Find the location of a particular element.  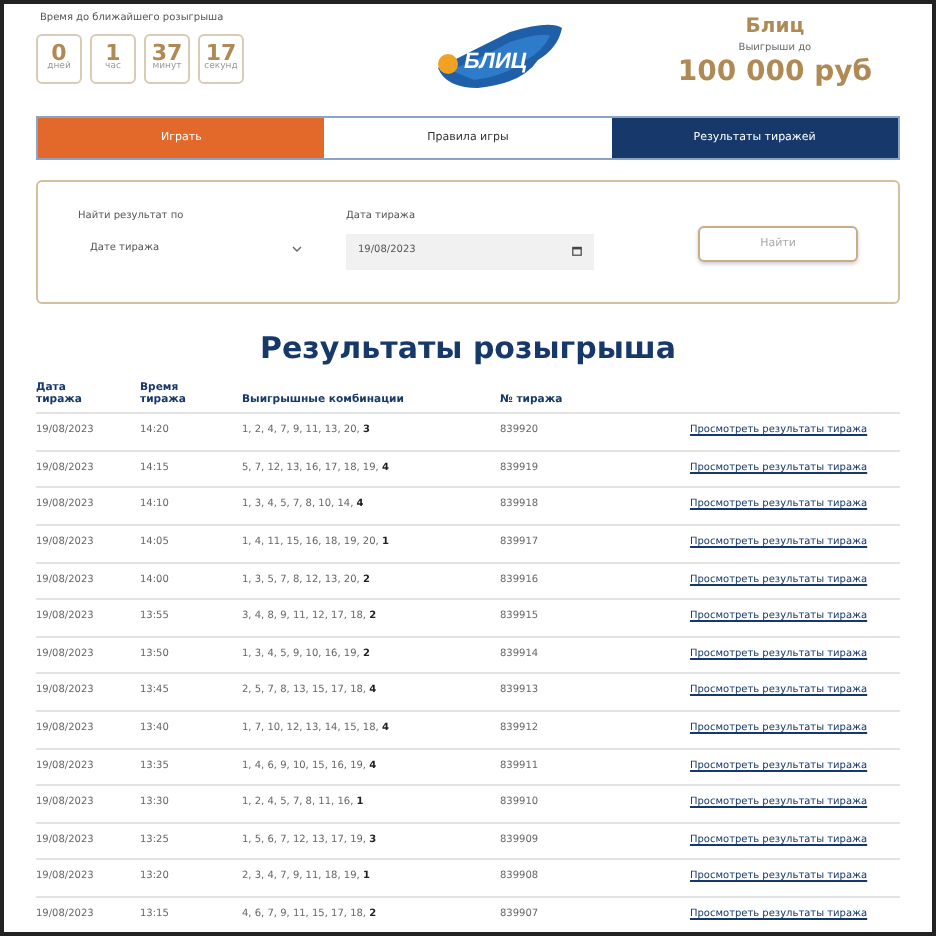

section-title: Результаты розыгрыша is located at coordinates (468, 349).